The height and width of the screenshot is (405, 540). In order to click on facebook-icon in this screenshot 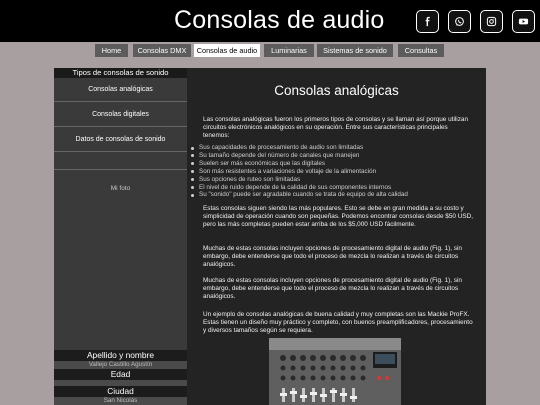, I will do `click(427, 21)`.